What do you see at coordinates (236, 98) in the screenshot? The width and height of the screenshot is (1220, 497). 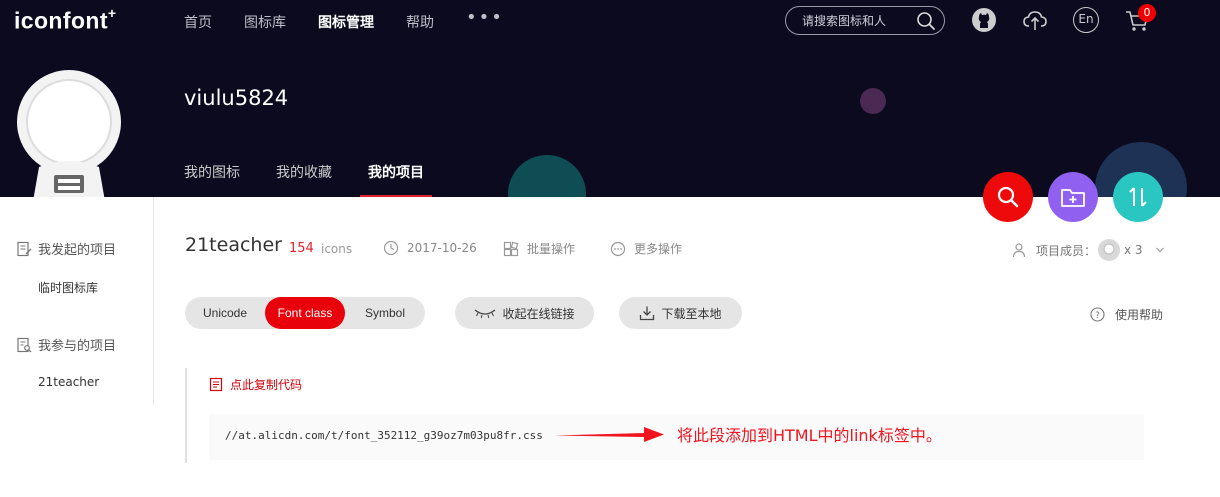 I see `profile-username: viulu5824` at bounding box center [236, 98].